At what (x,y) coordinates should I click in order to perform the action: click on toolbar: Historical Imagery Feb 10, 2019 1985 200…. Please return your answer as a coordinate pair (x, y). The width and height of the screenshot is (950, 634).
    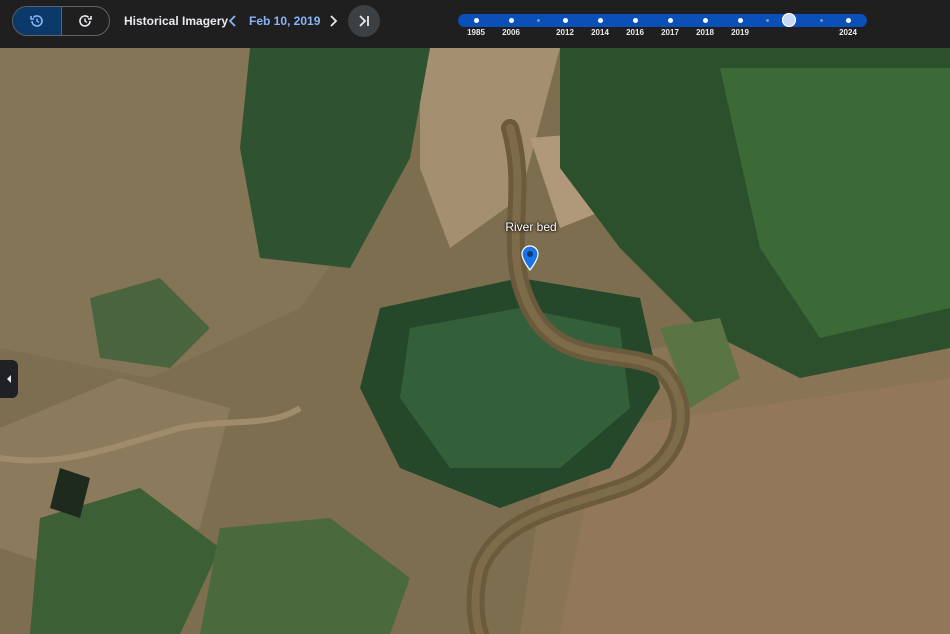
    Looking at the image, I should click on (475, 24).